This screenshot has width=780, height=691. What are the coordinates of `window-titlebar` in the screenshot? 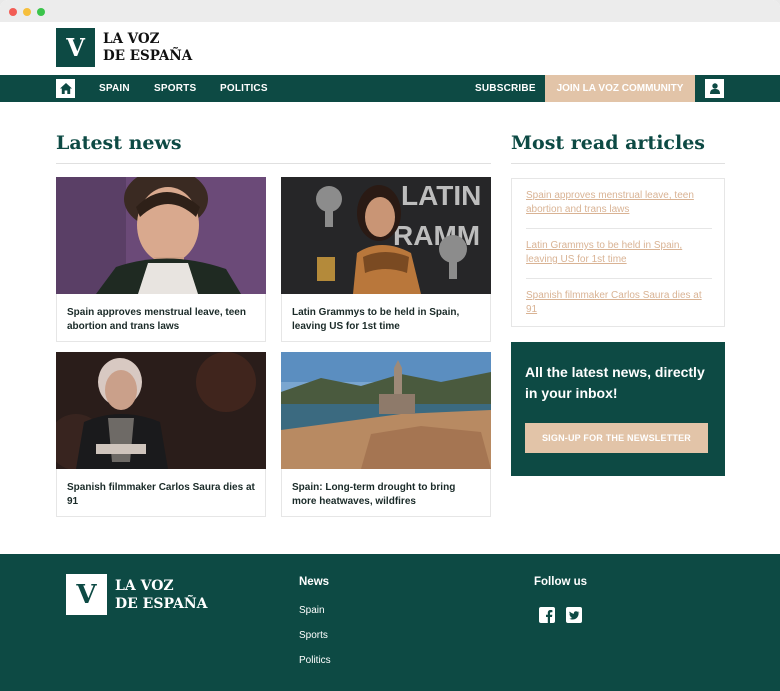 It's located at (390, 11).